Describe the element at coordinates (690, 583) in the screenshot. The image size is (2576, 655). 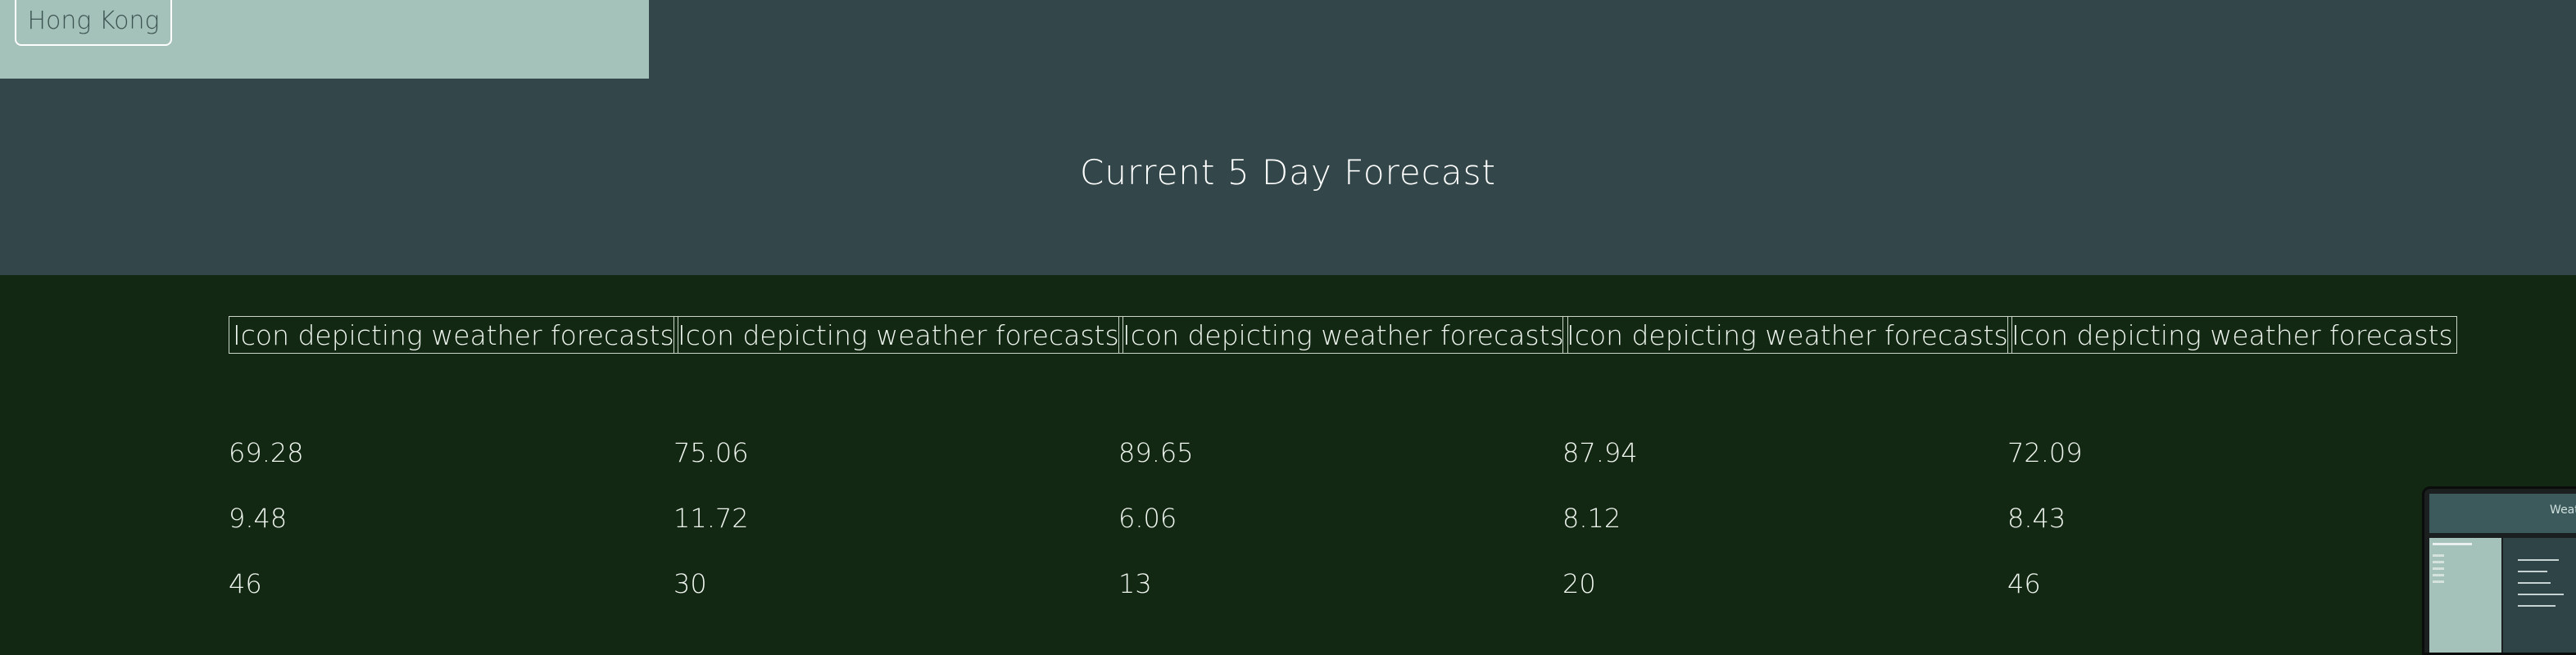
I see `humidity-value: 30` at that location.